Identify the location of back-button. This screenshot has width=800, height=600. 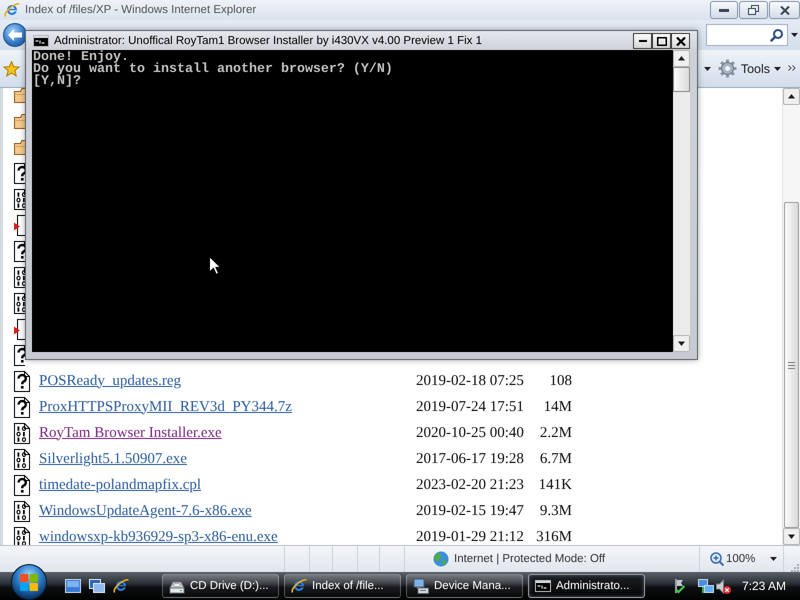
(15, 35).